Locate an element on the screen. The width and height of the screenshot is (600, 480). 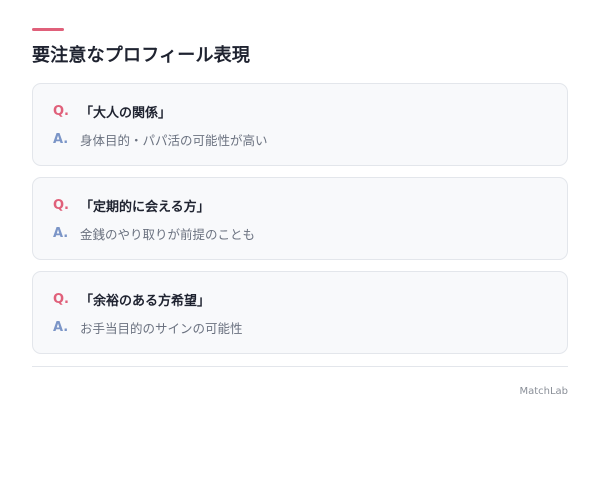
question-row: Q. 「余裕のある方希望」 is located at coordinates (131, 299).